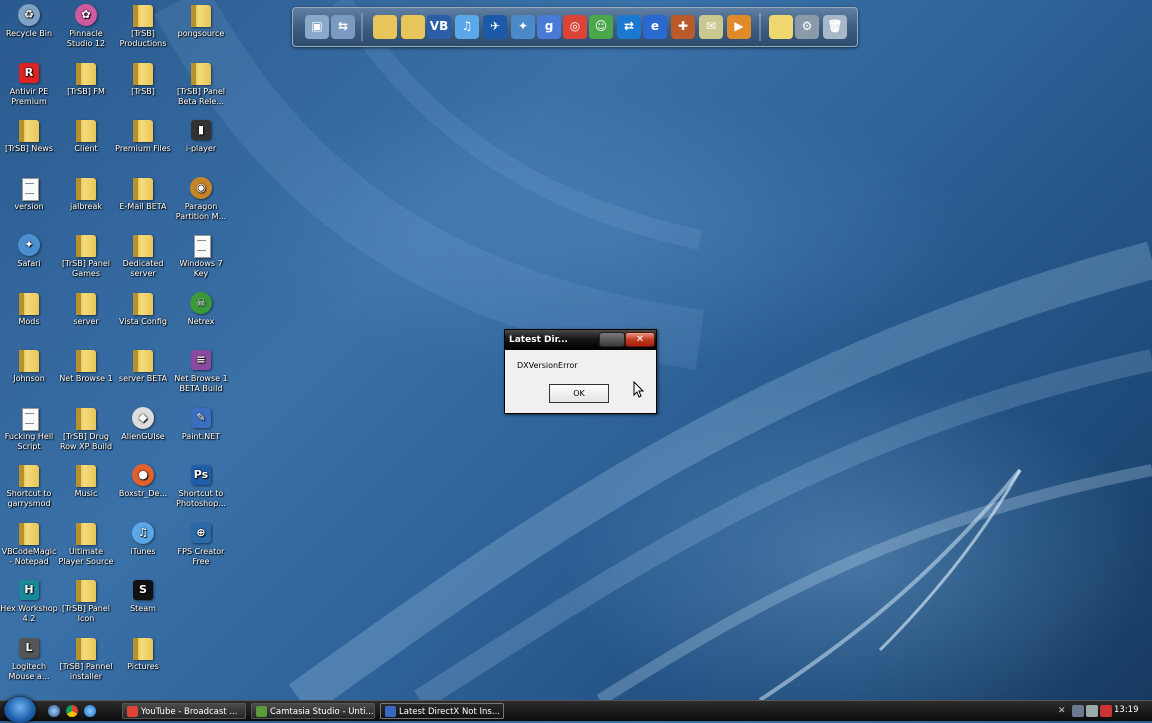 Image resolution: width=1152 pixels, height=723 pixels. I want to click on desktop-icon: S Steam, so click(143, 605).